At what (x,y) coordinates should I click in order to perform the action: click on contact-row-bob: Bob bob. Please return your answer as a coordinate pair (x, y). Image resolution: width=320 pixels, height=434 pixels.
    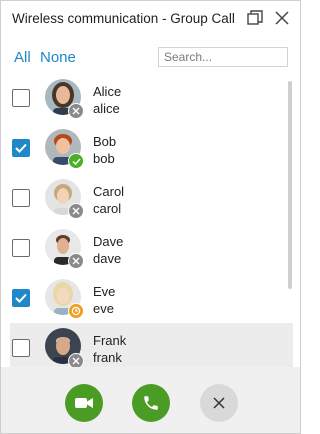
    Looking at the image, I should click on (151, 148).